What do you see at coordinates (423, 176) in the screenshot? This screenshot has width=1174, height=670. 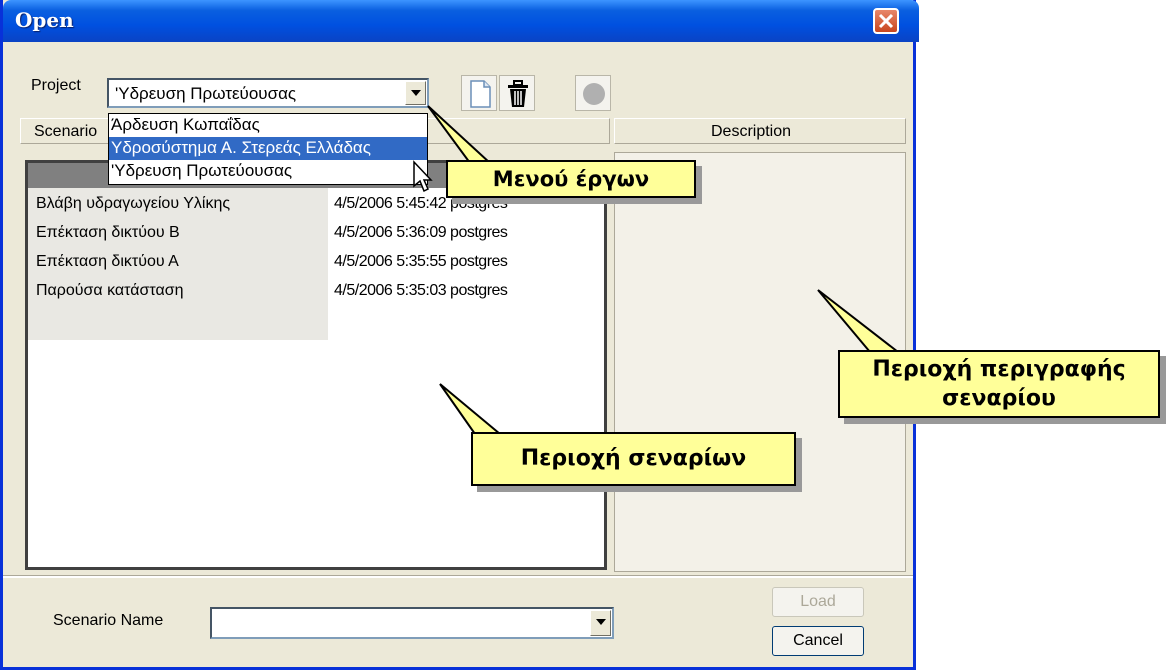 I see `mouse-pointer-icon` at bounding box center [423, 176].